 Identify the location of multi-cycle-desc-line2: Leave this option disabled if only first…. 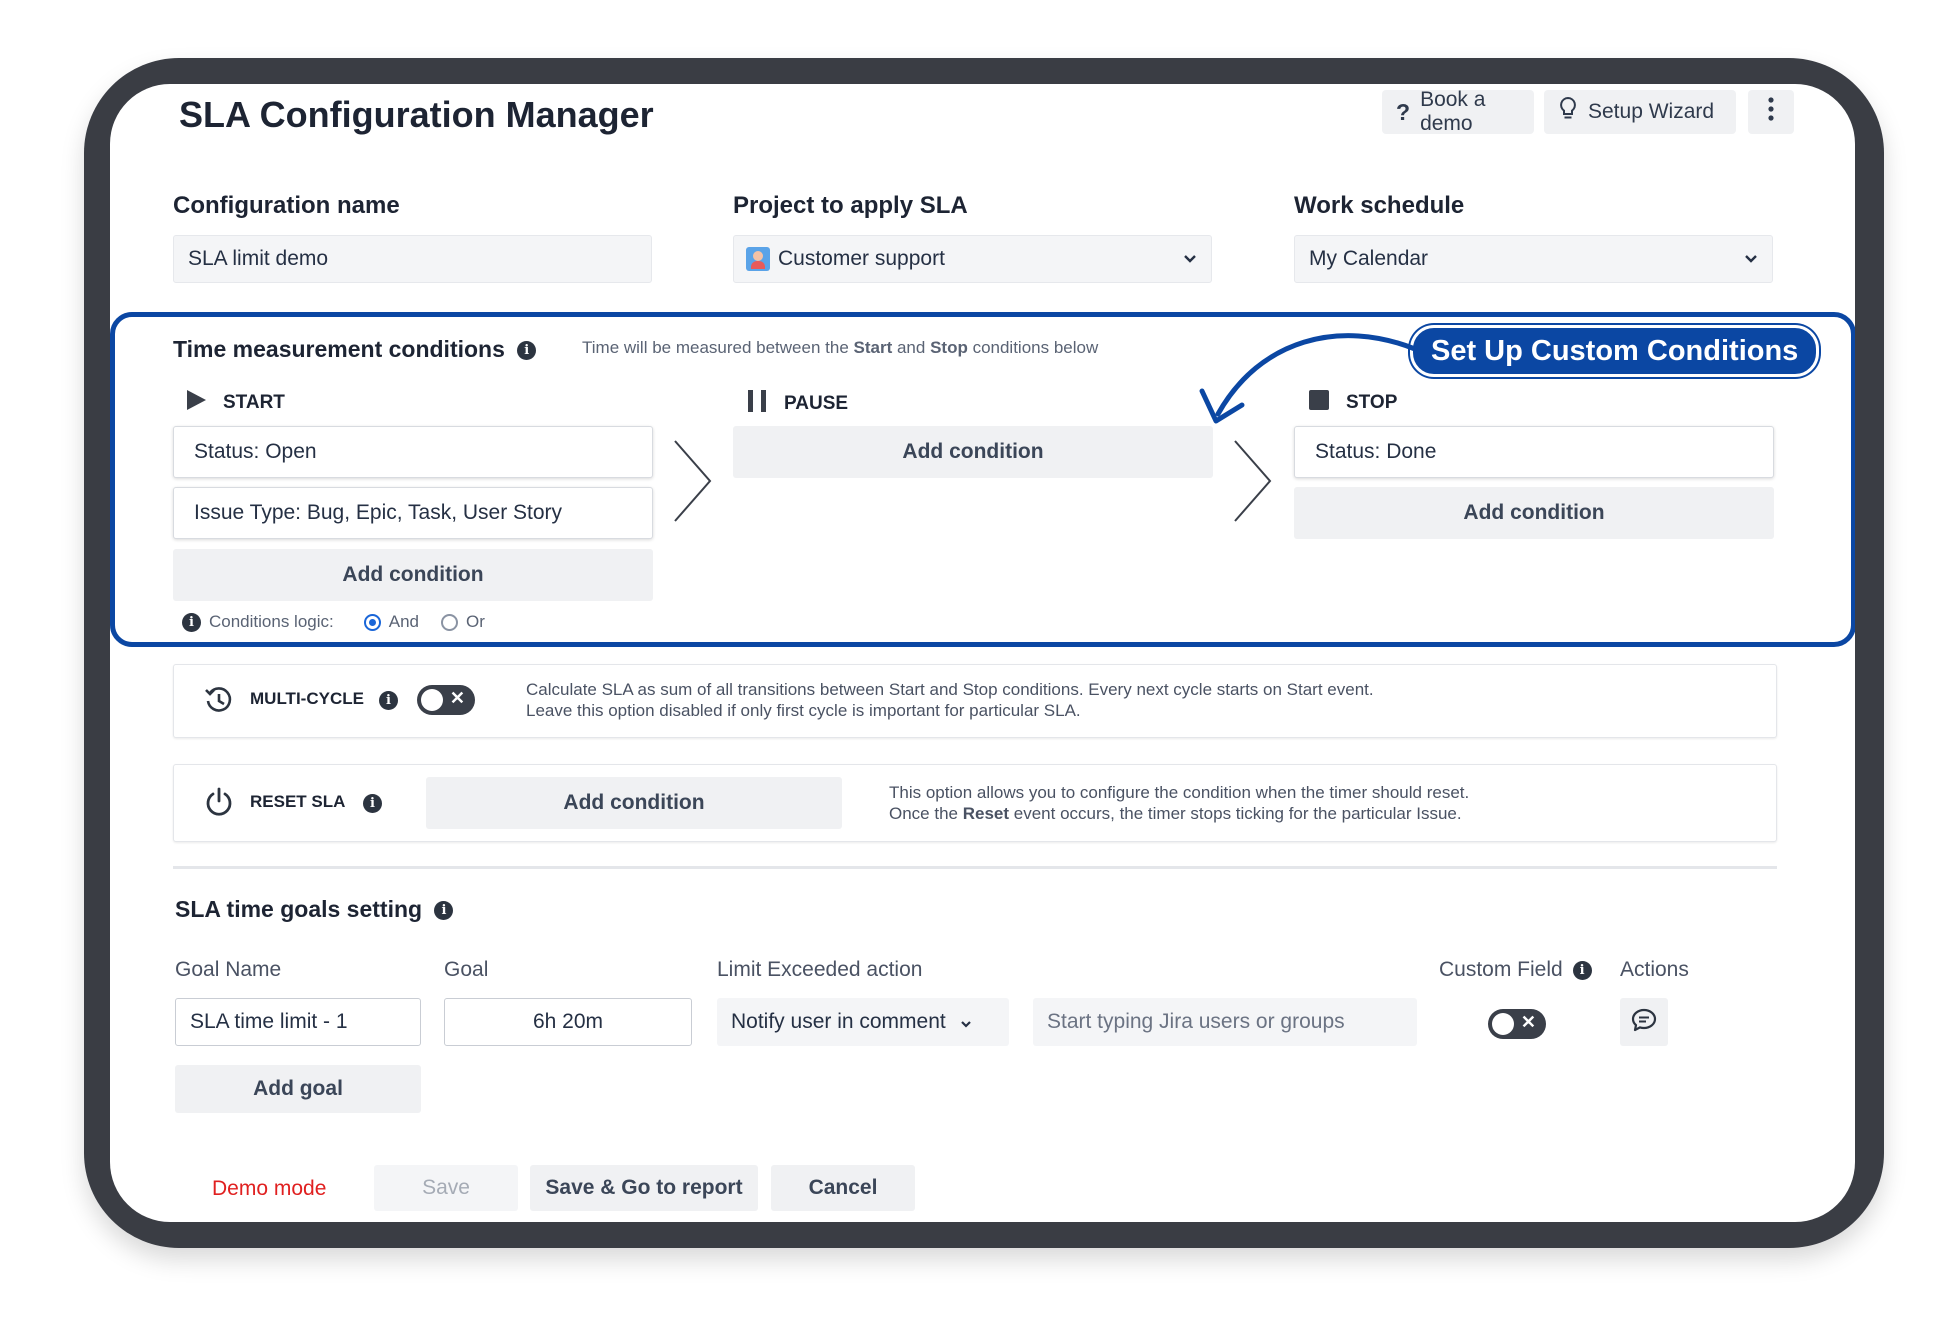
(803, 710).